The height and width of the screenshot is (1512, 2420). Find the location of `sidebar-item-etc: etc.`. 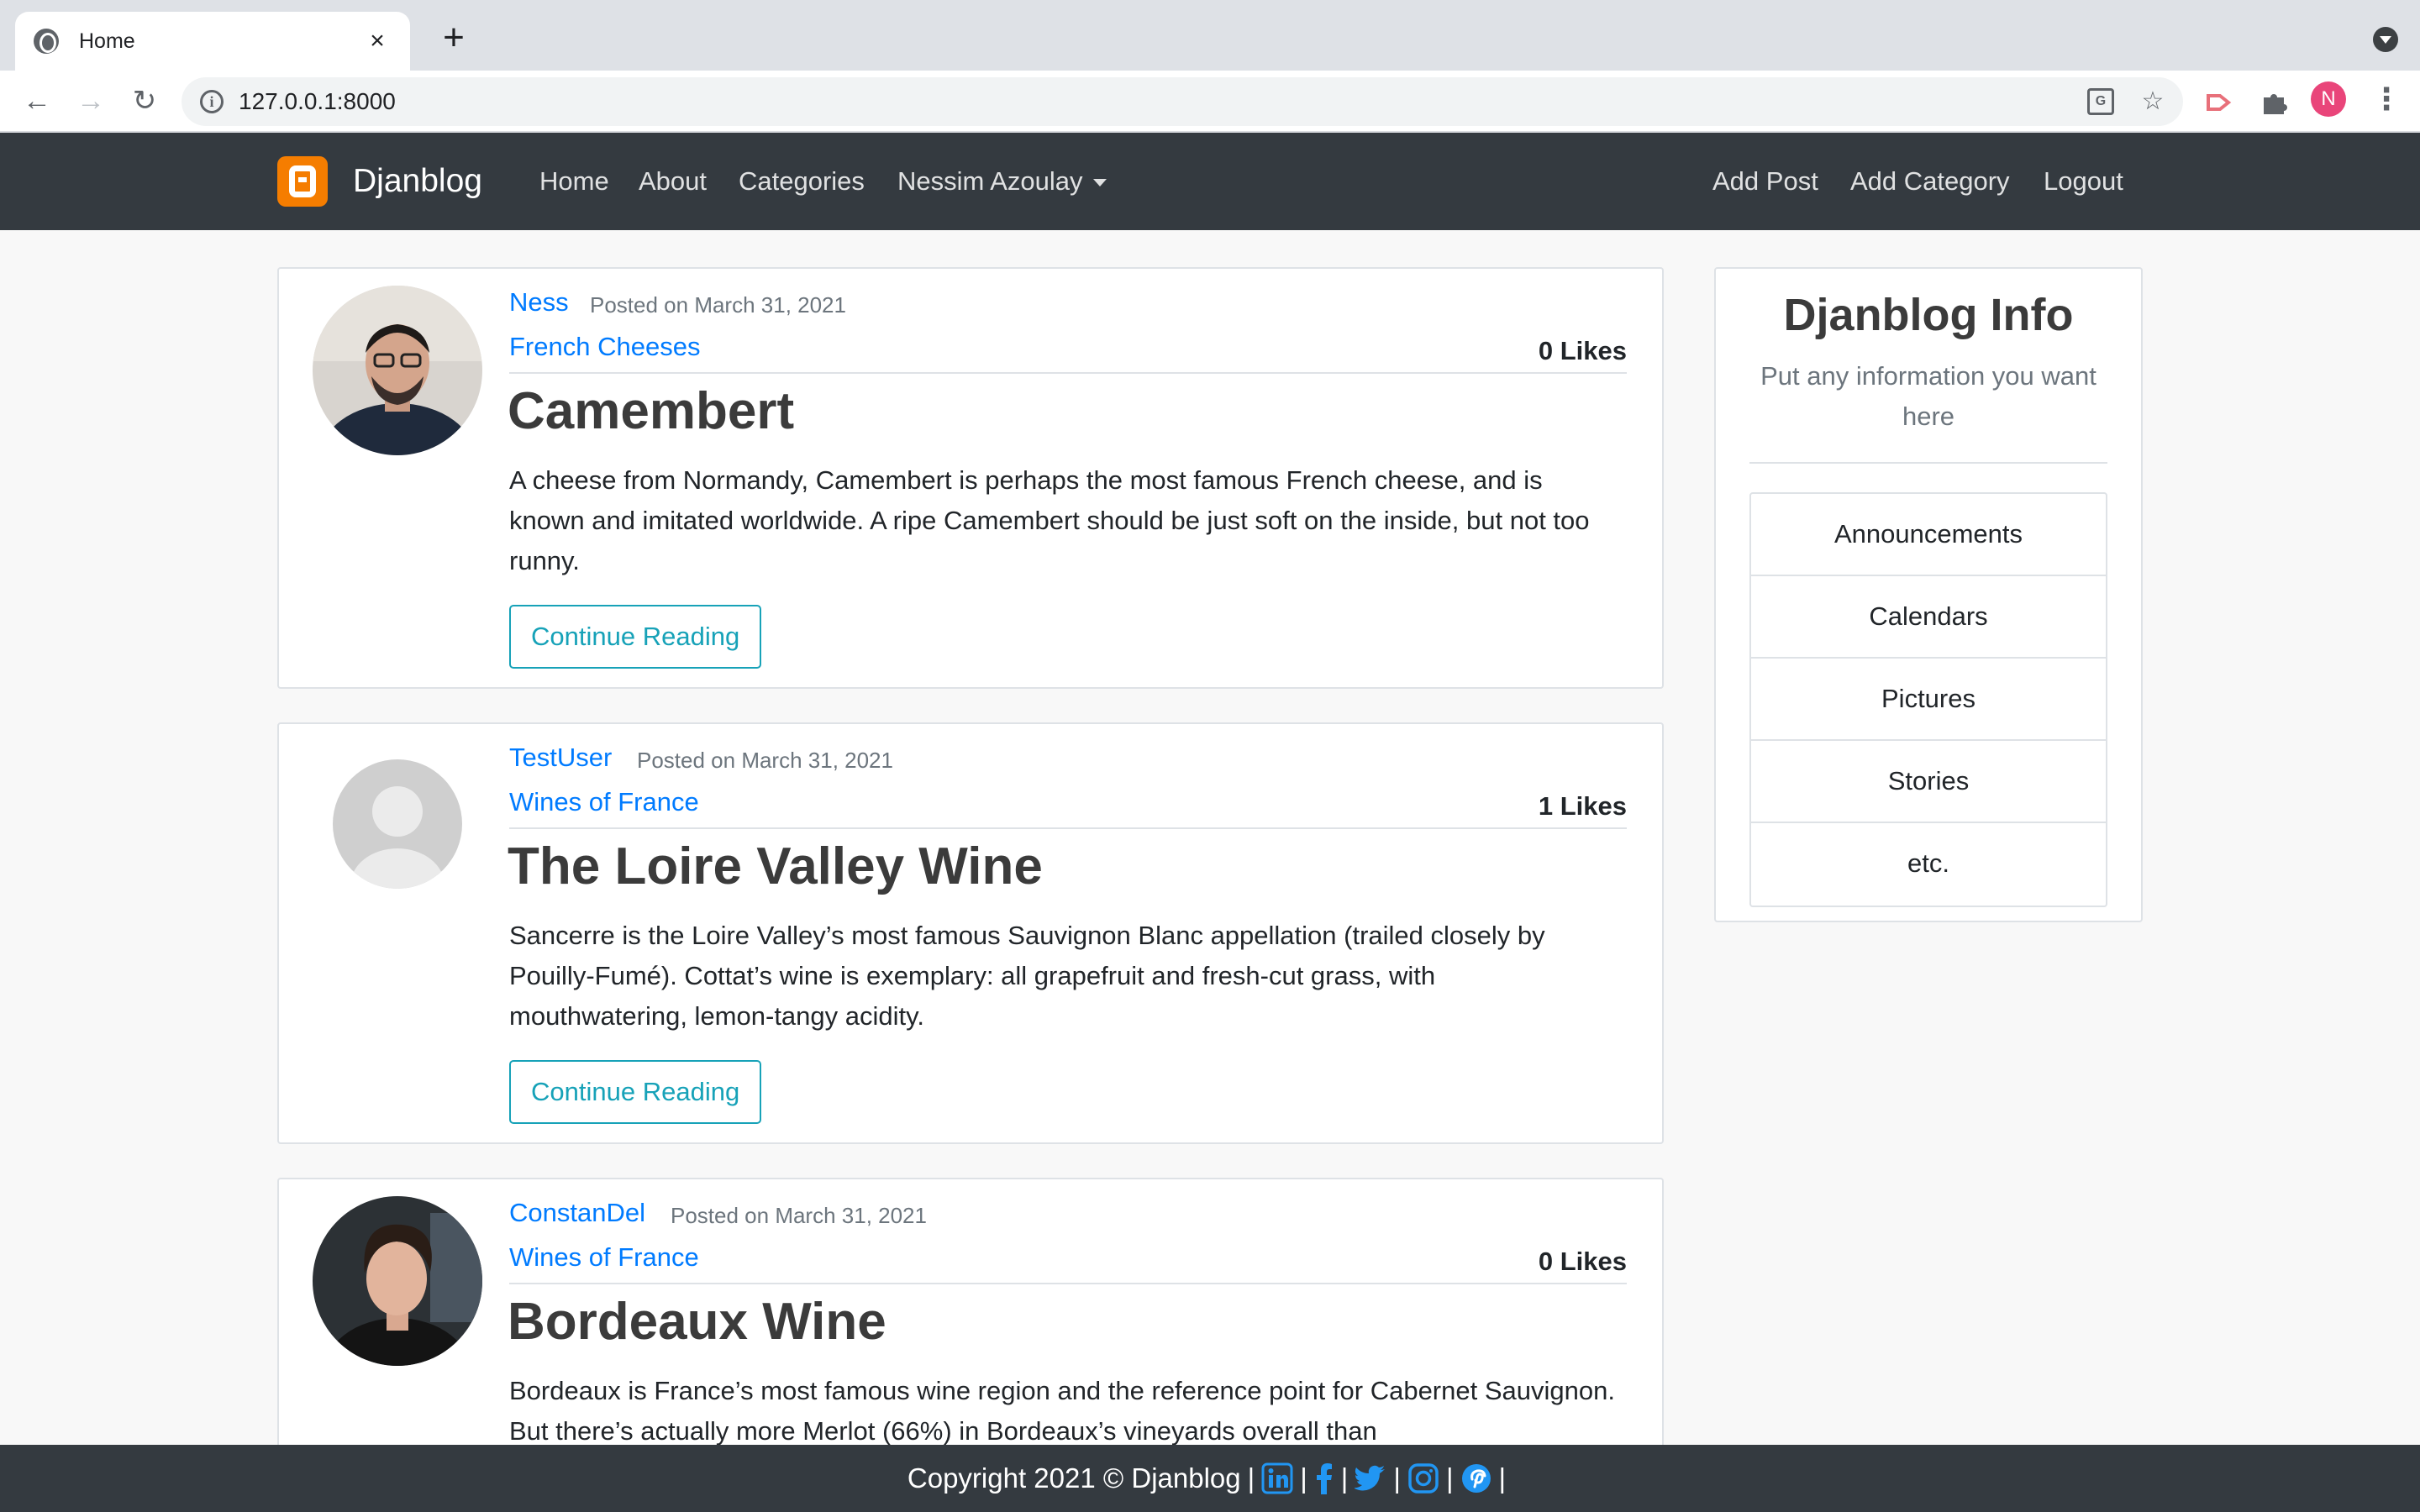

sidebar-item-etc: etc. is located at coordinates (1928, 864).